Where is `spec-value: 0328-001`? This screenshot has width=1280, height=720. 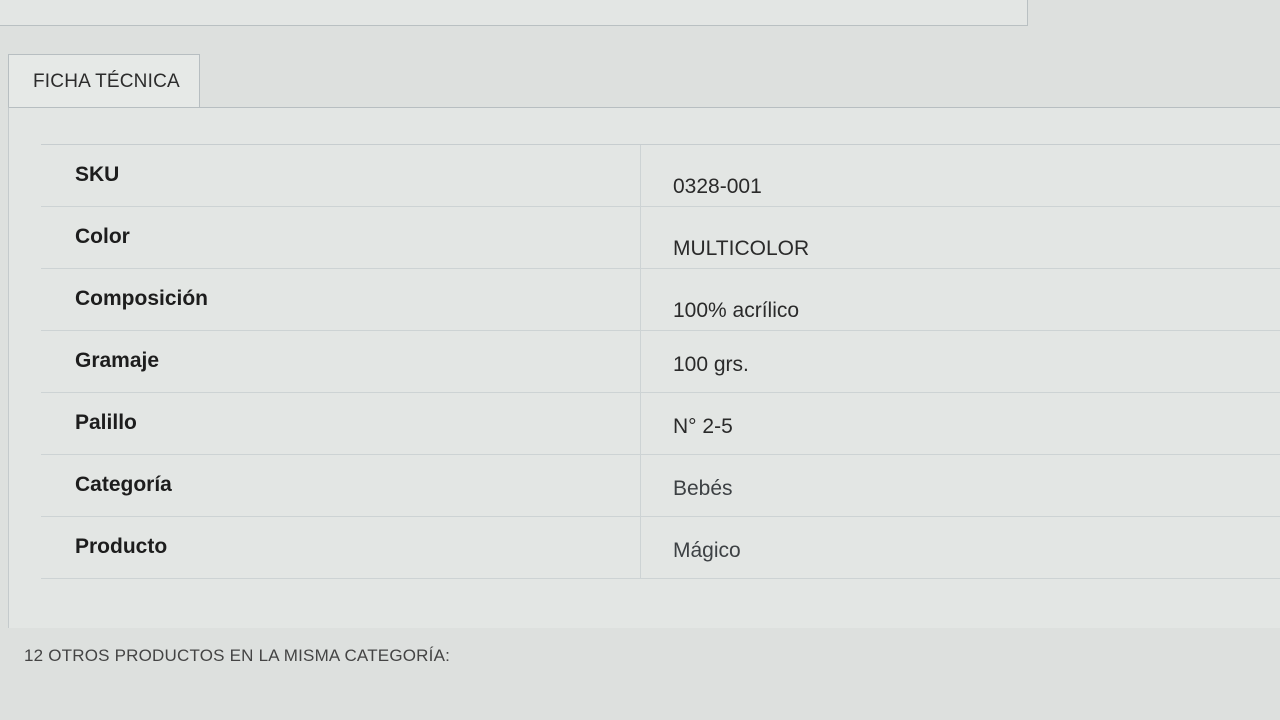
spec-value: 0328-001 is located at coordinates (717, 186).